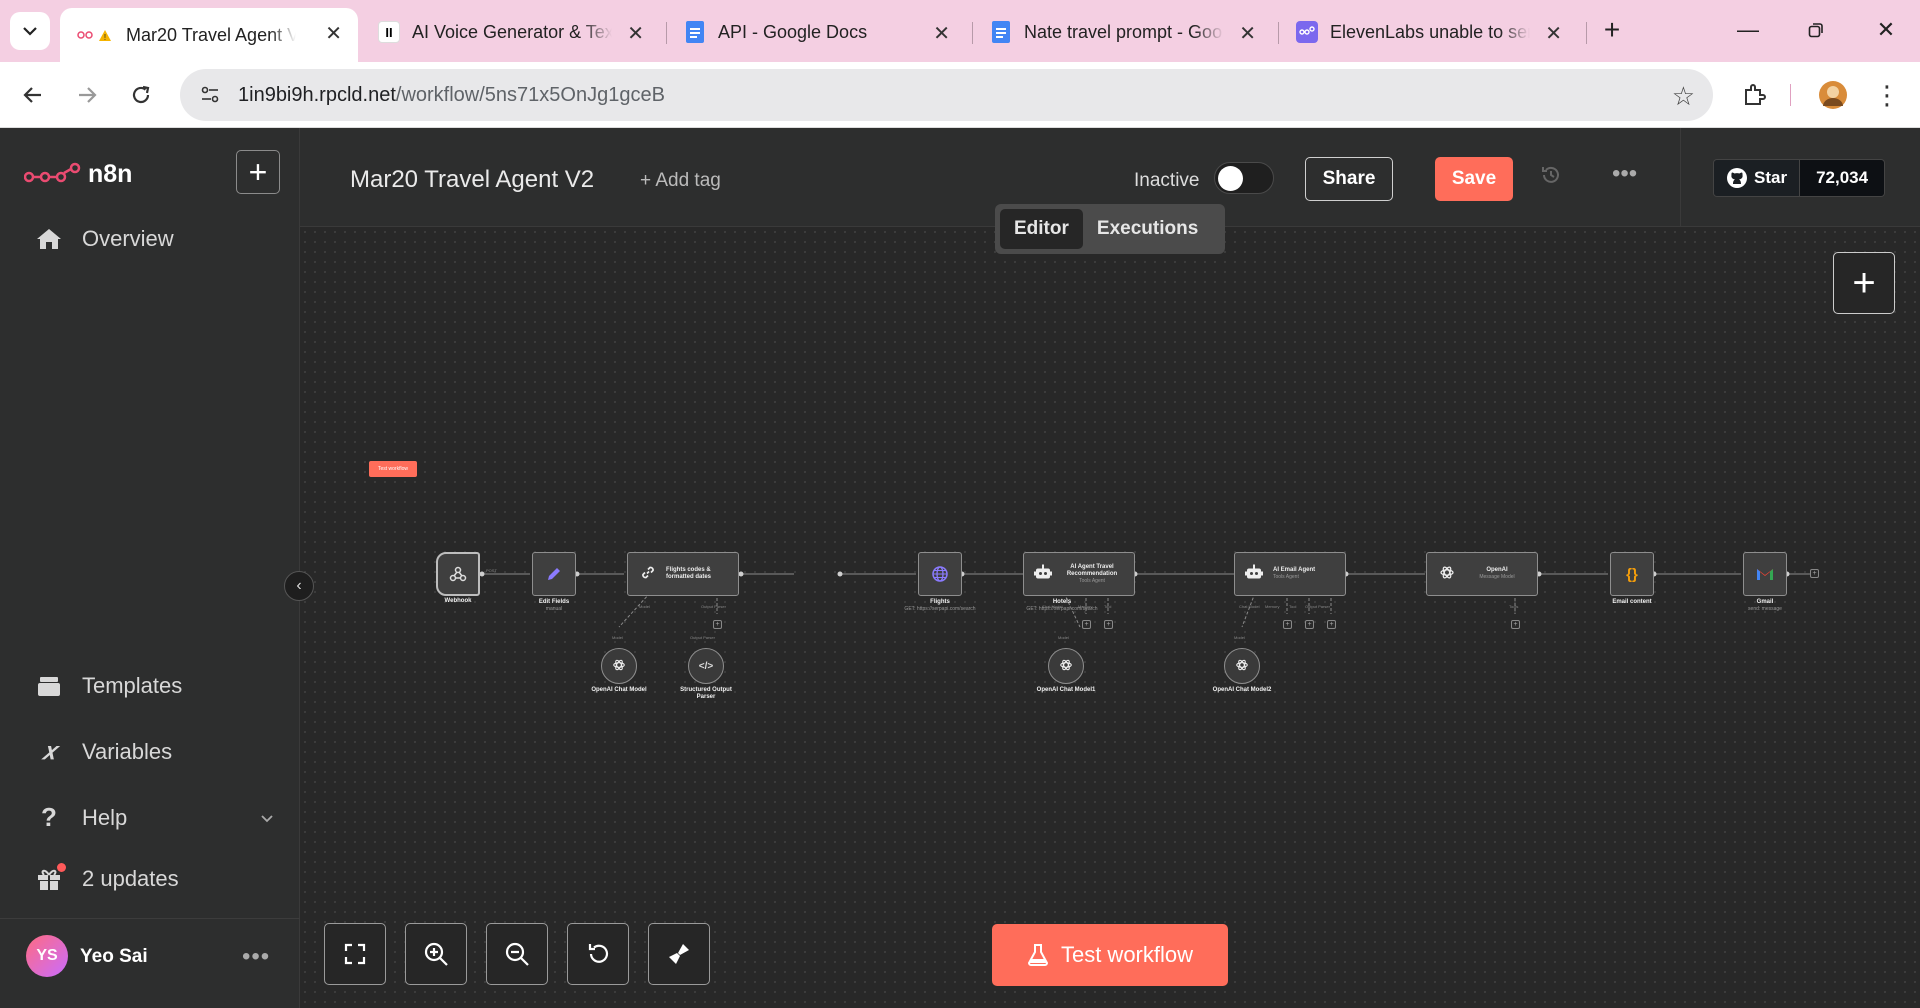 Image resolution: width=1920 pixels, height=1008 pixels. I want to click on browser-tab: API - Google Docs ✕, so click(817, 32).